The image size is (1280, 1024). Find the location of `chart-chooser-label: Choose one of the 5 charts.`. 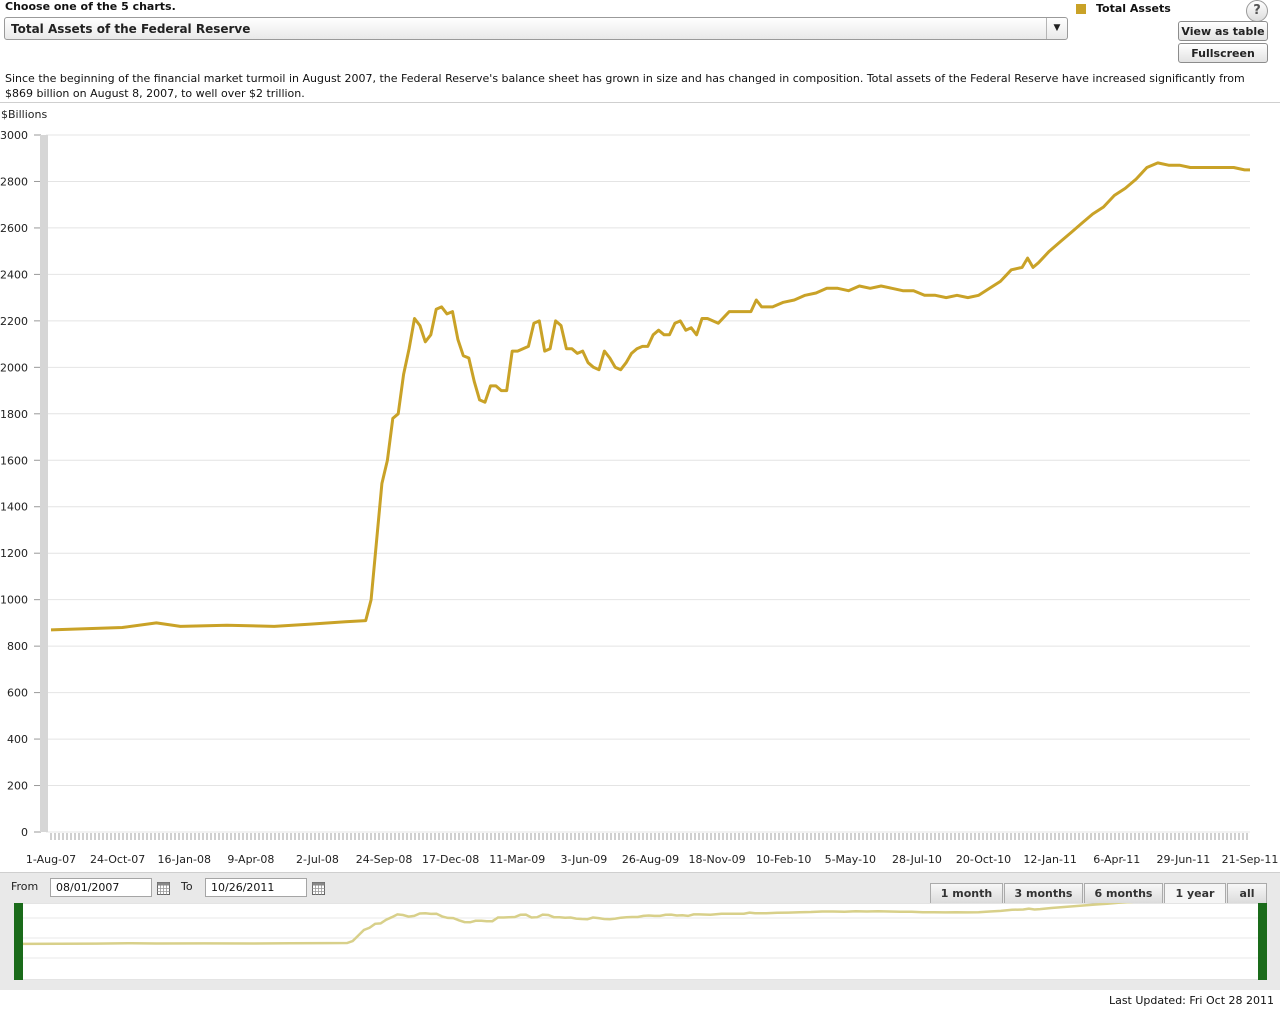

chart-chooser-label: Choose one of the 5 charts. is located at coordinates (90, 6).